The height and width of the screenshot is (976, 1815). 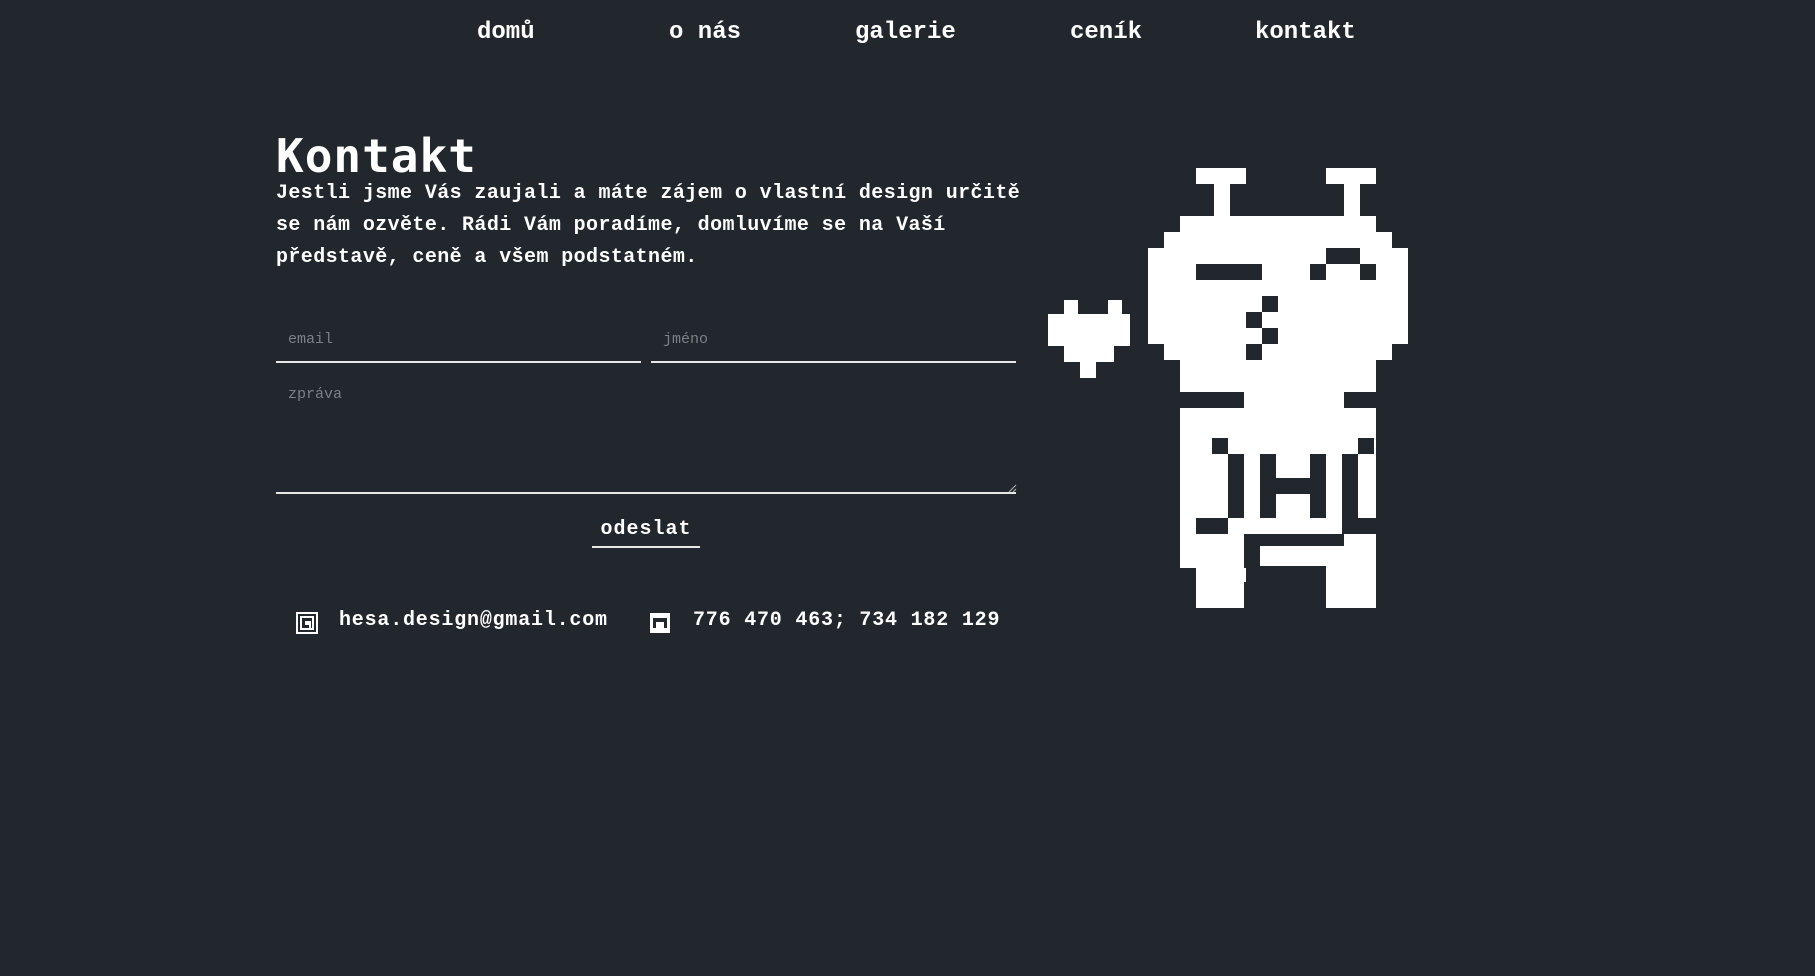 I want to click on contact-phone-text: 776 470 463; 734 182 129, so click(x=846, y=621).